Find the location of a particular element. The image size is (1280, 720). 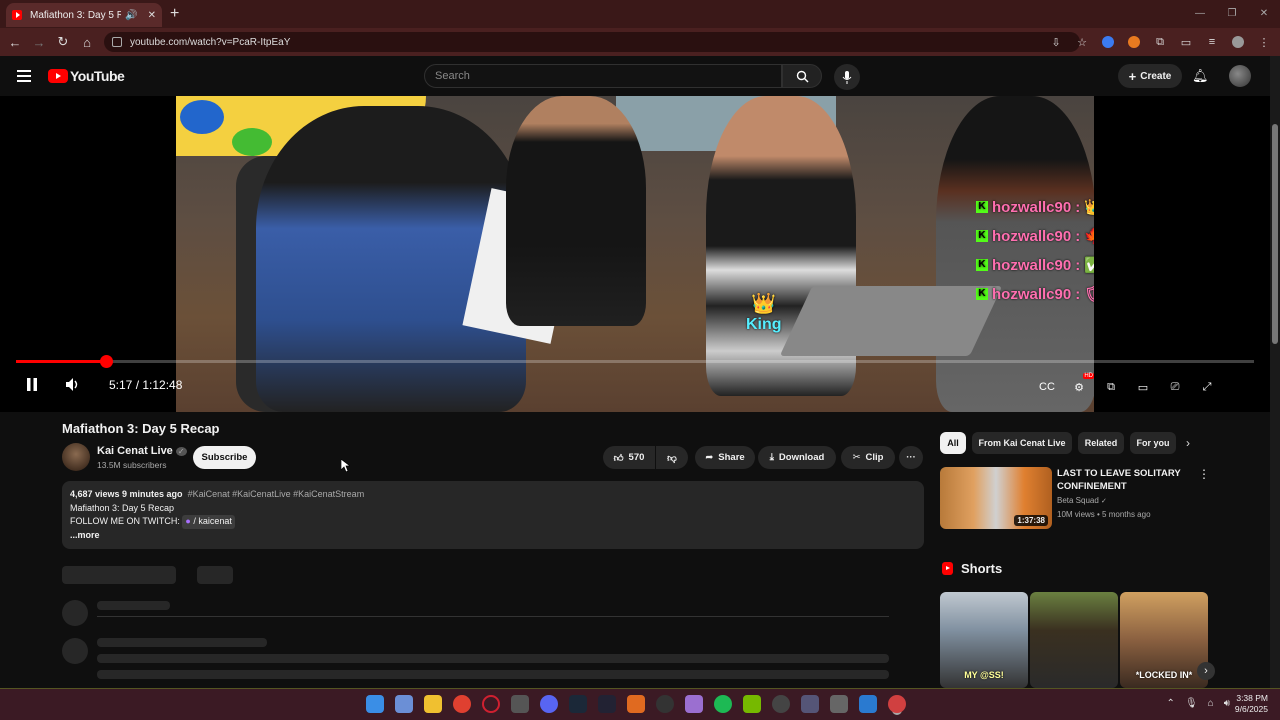

search-button is located at coordinates (802, 76).